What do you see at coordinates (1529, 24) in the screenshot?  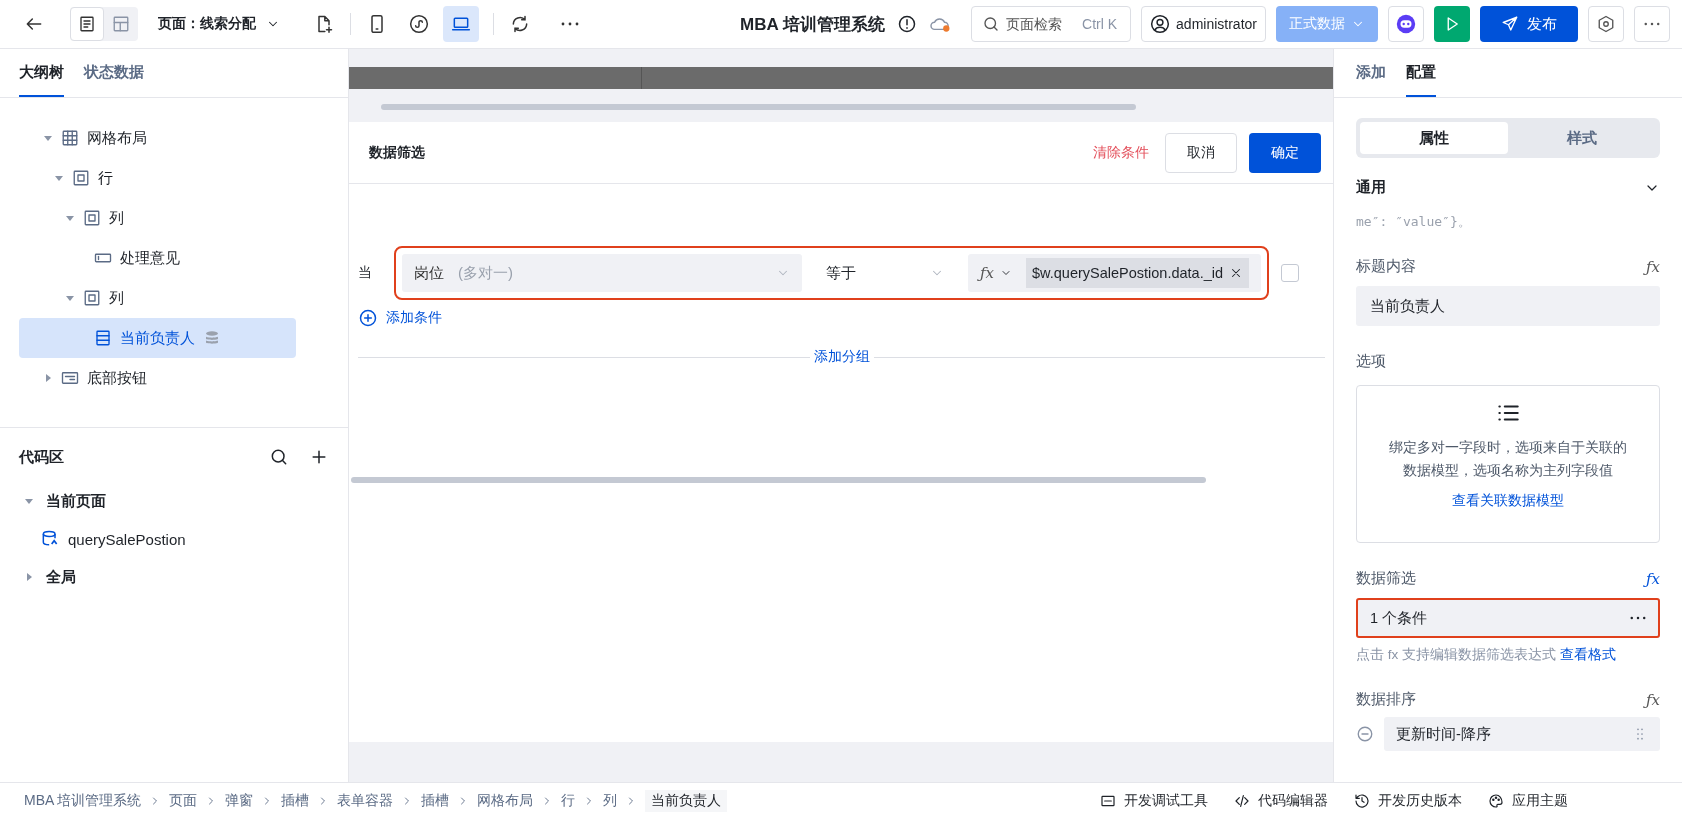 I see `publish-button: 发布` at bounding box center [1529, 24].